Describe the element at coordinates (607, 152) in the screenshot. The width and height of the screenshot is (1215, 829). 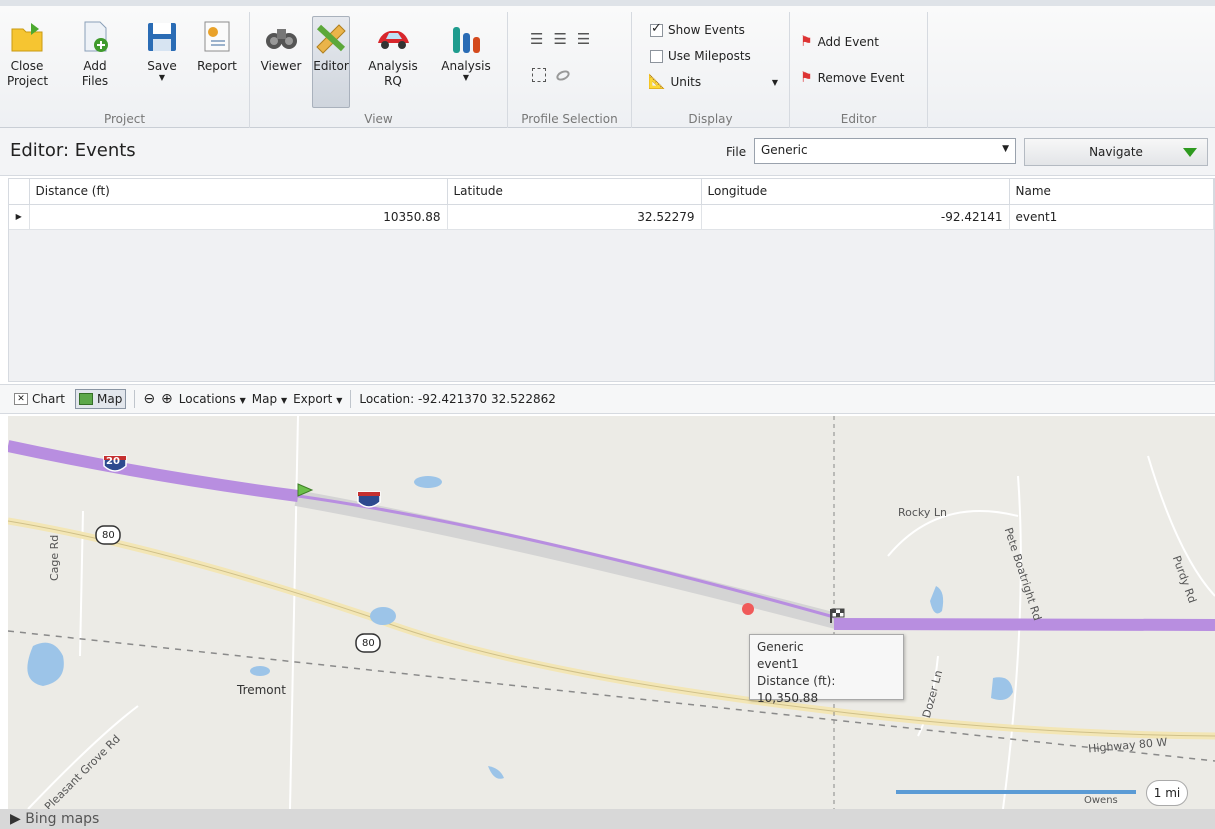
I see `editor-header: Editor: Events File Generic ▼ Navigate` at that location.